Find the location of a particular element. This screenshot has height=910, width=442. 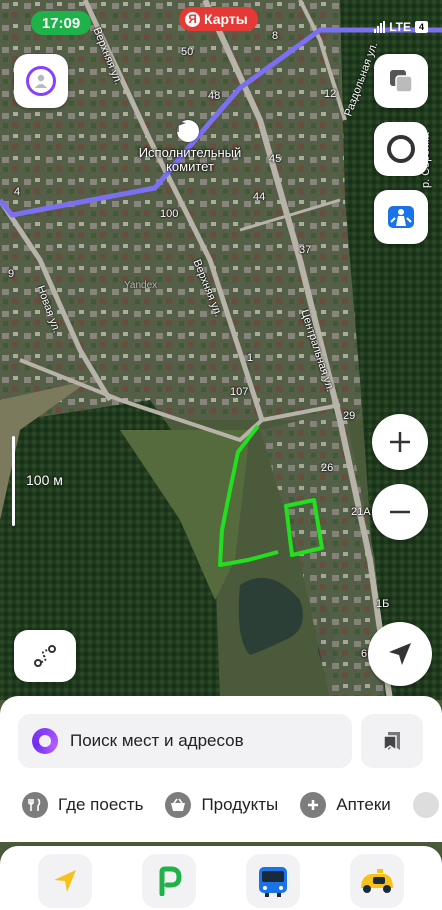

house-number: 50 is located at coordinates (187, 52).